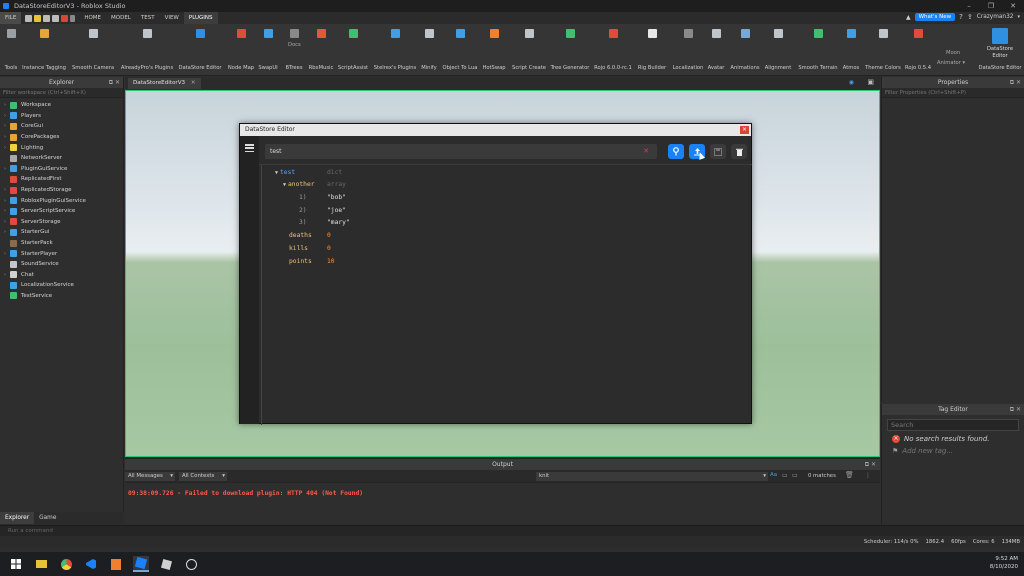 The height and width of the screenshot is (576, 1024). Describe the element at coordinates (308, 173) in the screenshot. I see `tree-row-test: ▼ test dict` at that location.